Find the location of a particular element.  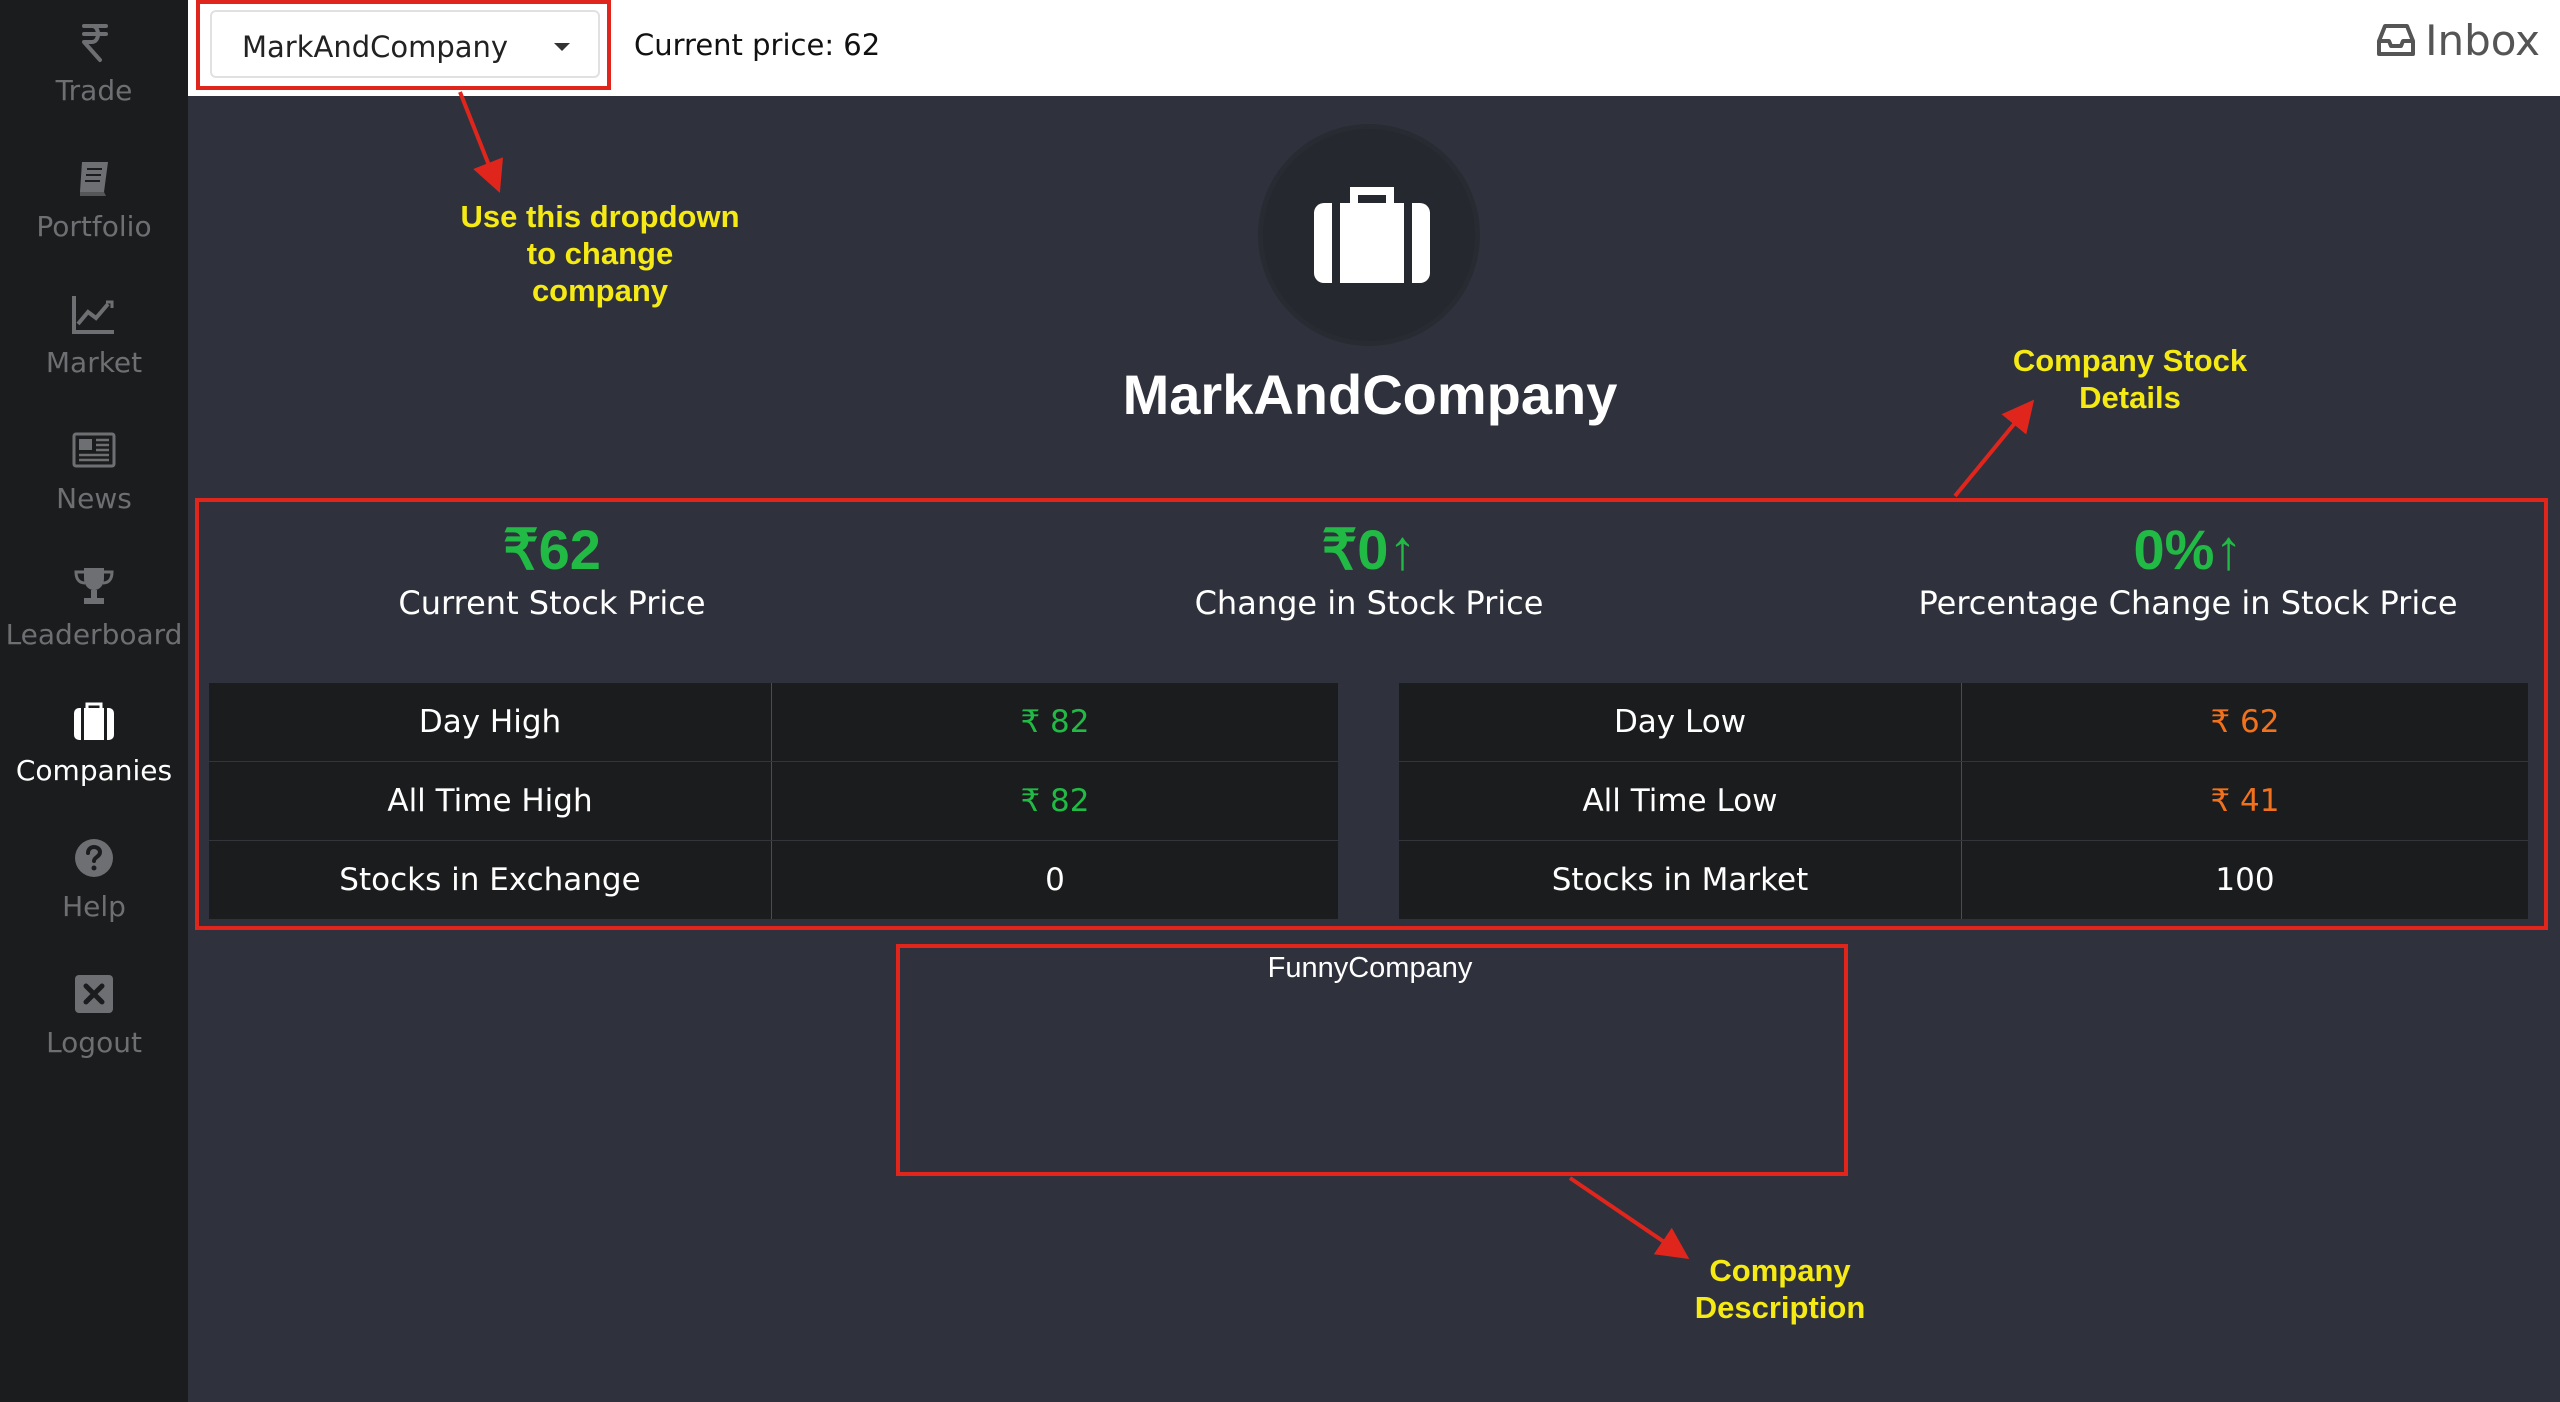

rupee-icon is located at coordinates (94, 42).